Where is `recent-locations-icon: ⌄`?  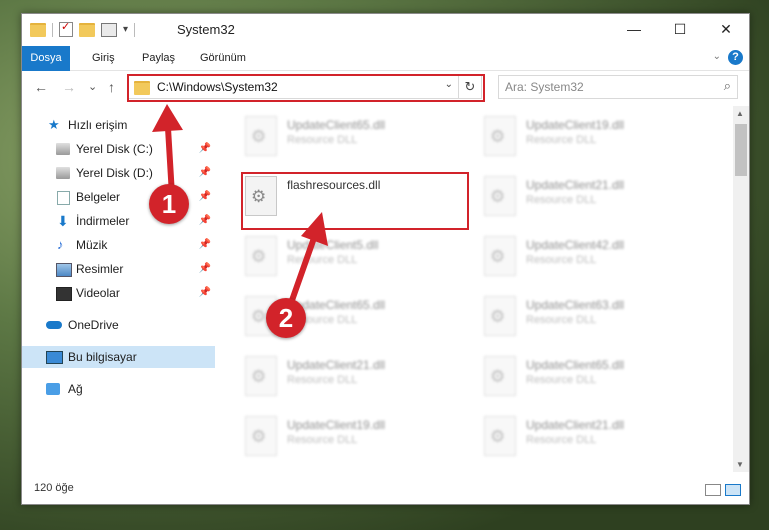
recent-locations-icon: ⌄ is located at coordinates (92, 86).